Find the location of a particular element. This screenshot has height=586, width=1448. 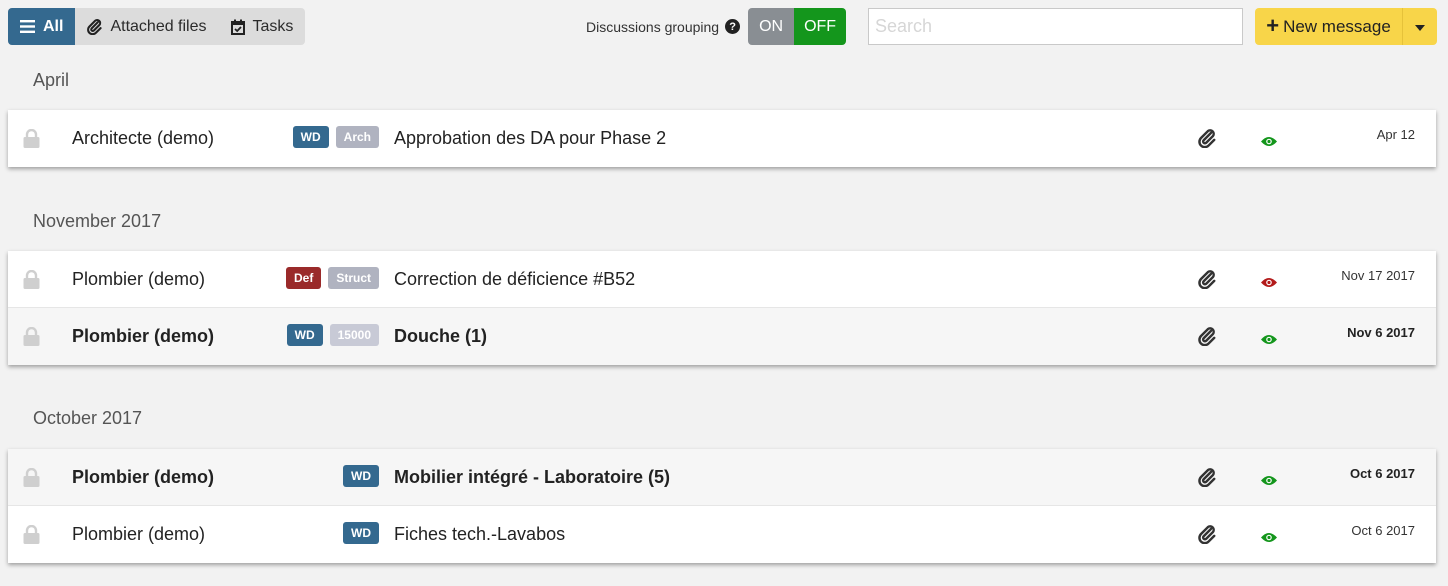

message-subject: Approbation des DA pour Phase 2 is located at coordinates (530, 138).